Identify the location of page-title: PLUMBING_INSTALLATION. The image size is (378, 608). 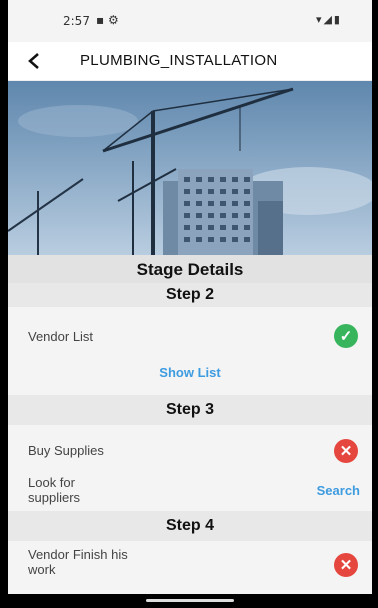
(179, 60).